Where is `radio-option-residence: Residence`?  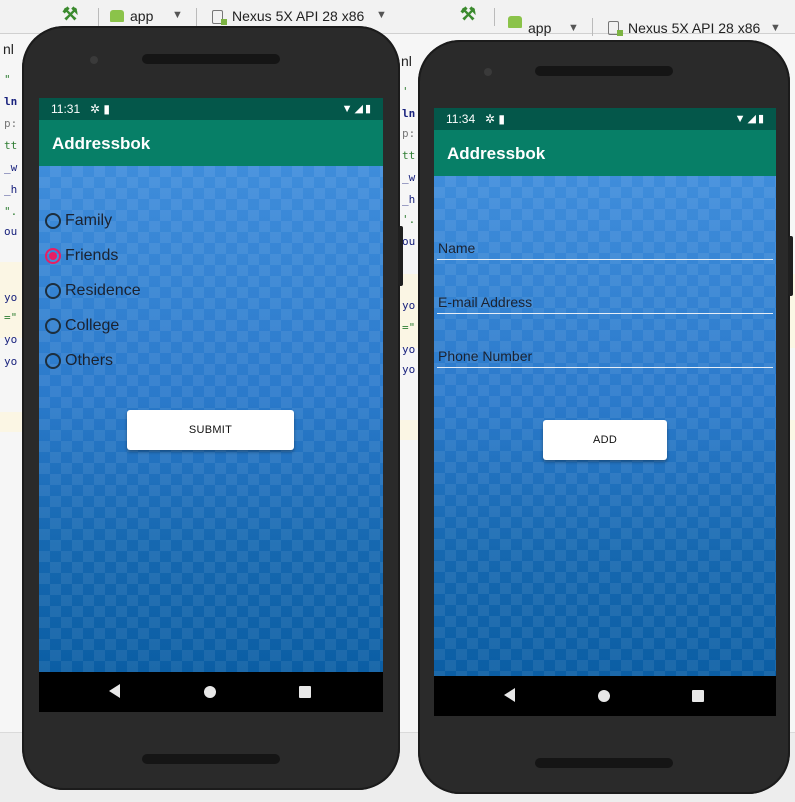 radio-option-residence: Residence is located at coordinates (93, 291).